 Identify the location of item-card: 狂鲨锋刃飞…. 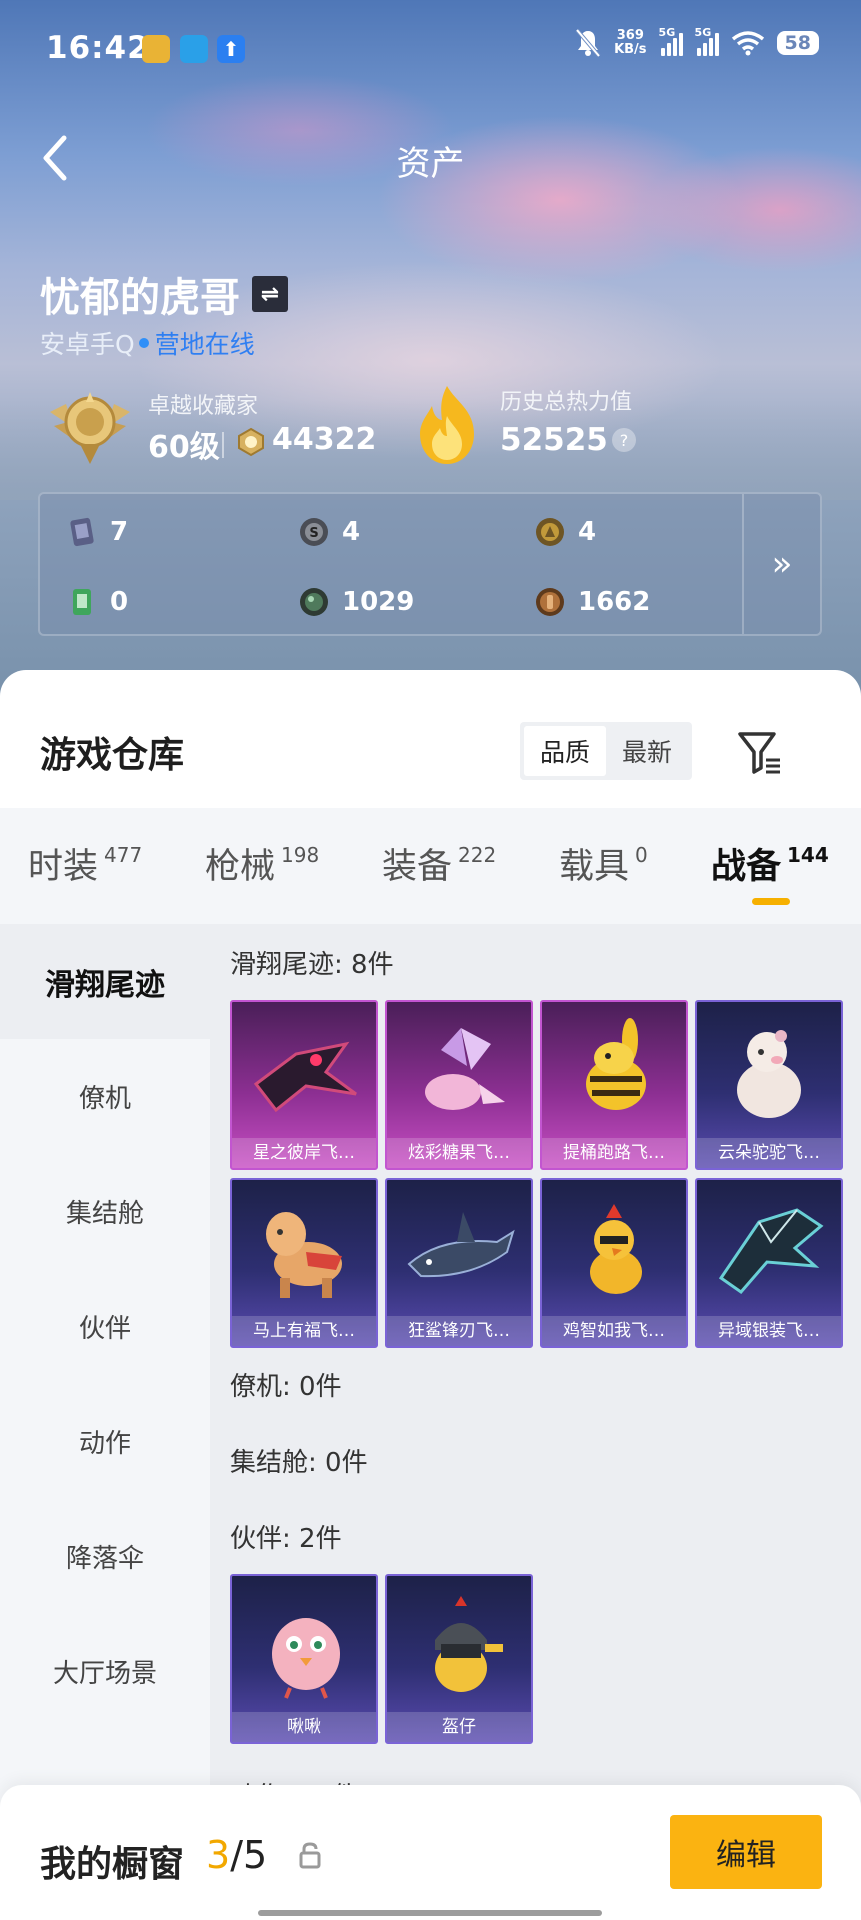
(459, 1263).